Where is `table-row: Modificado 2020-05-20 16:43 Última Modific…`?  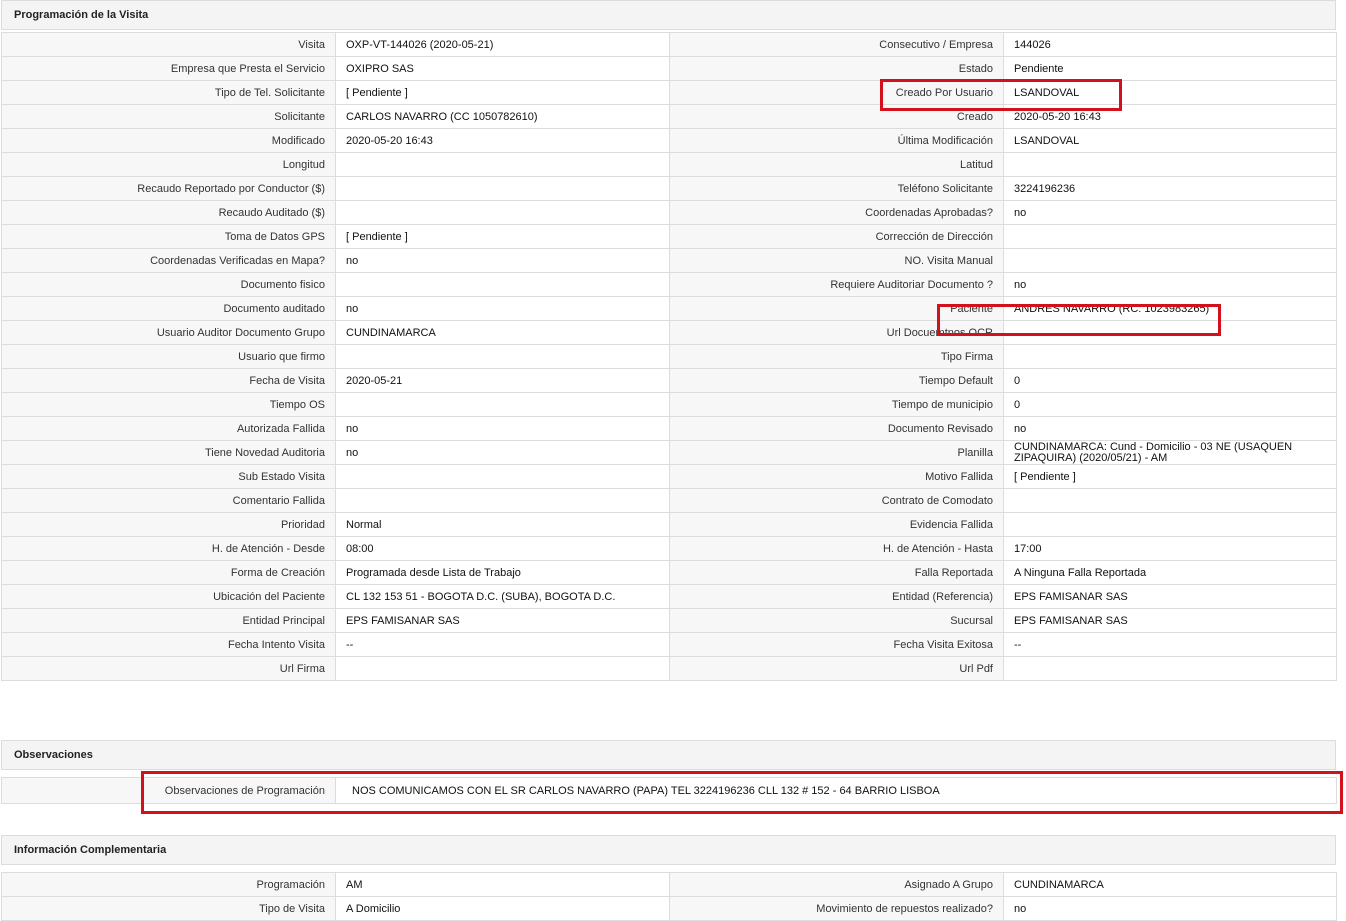
table-row: Modificado 2020-05-20 16:43 Última Modific… is located at coordinates (669, 140).